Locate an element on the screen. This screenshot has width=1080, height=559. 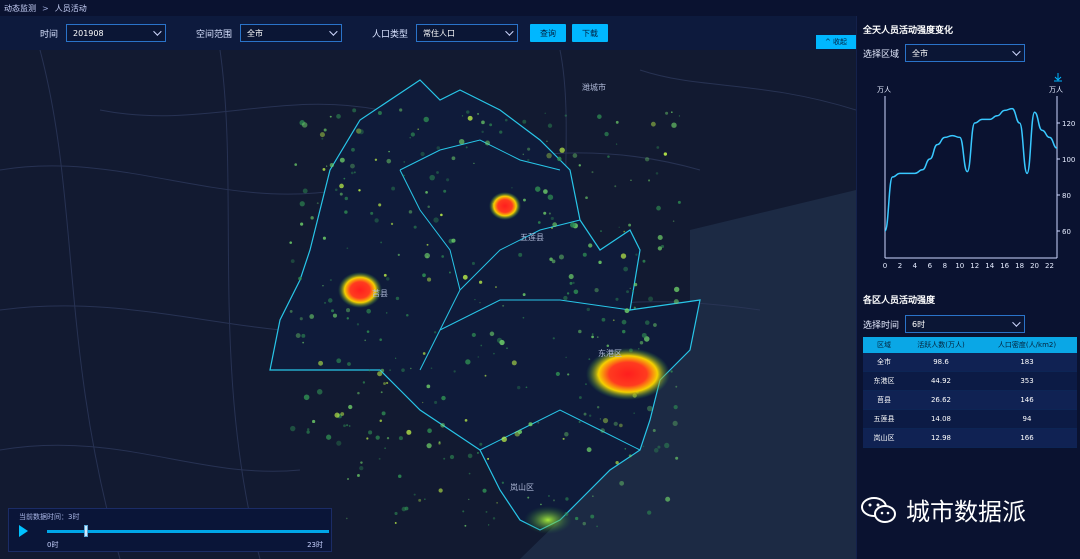
table-cell: 44.92 is located at coordinates (941, 381).